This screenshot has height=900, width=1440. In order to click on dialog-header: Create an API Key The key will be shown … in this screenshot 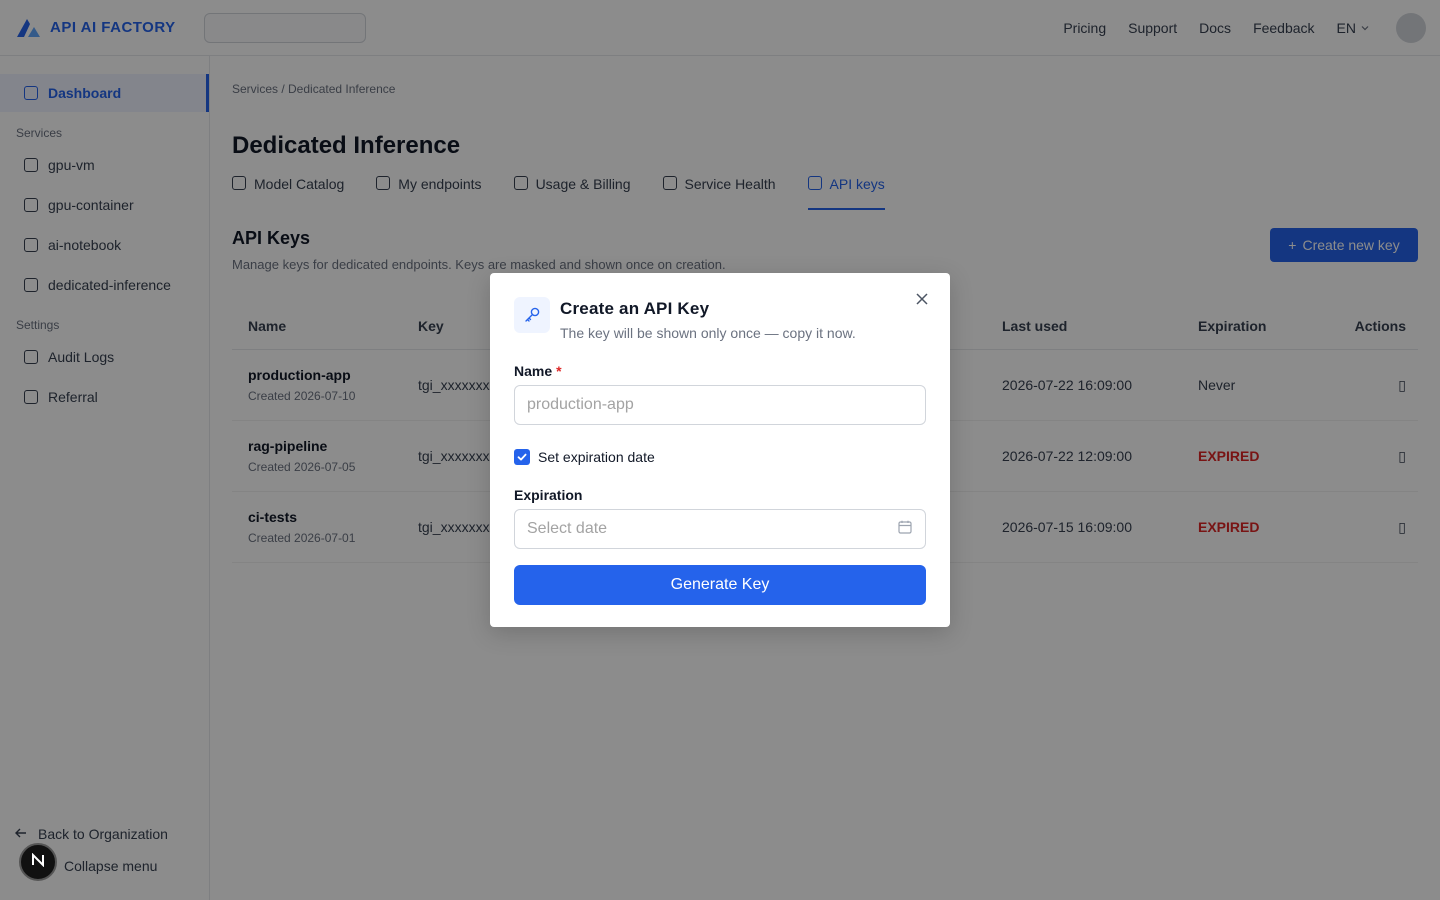, I will do `click(720, 319)`.